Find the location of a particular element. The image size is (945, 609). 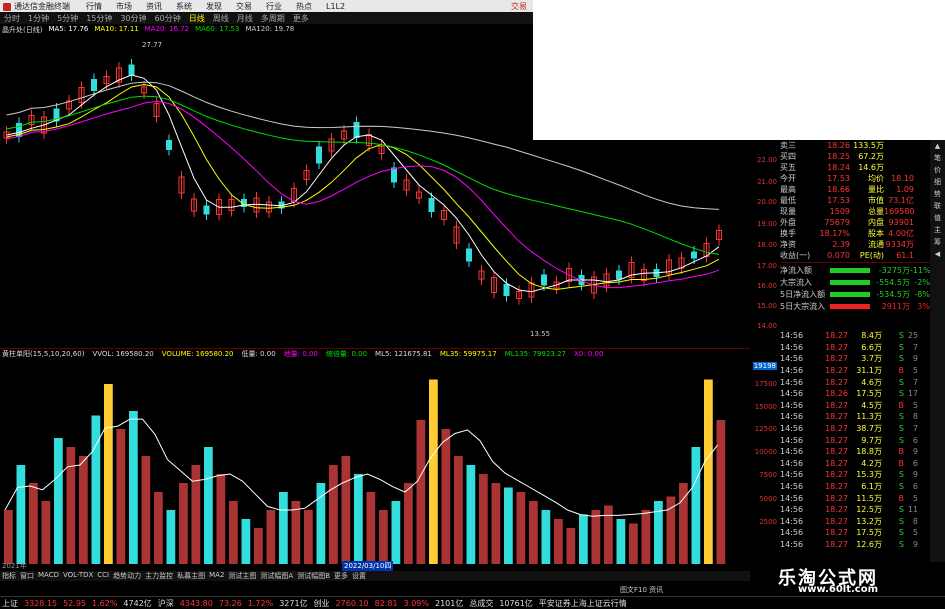

quote-value3: 73.1亿 is located at coordinates (901, 200).